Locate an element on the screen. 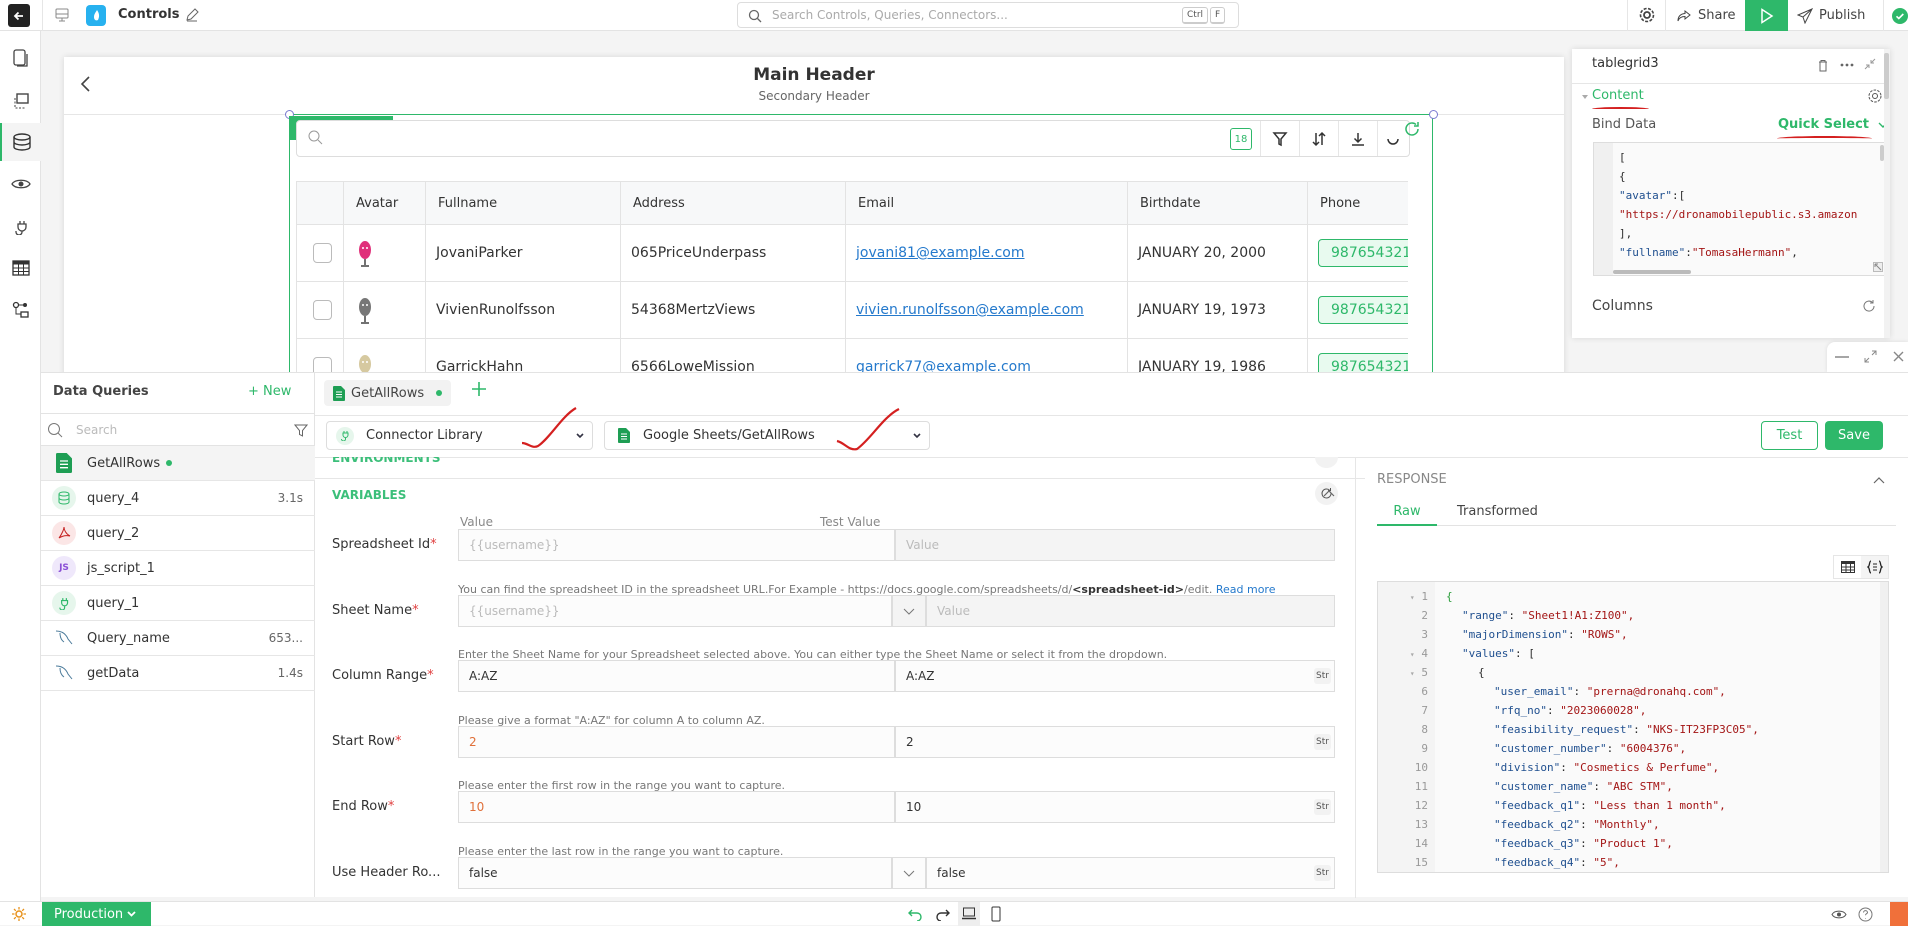 Image resolution: width=1908 pixels, height=926 pixels. environments-section: ENVIRONMENTS is located at coordinates (386, 462).